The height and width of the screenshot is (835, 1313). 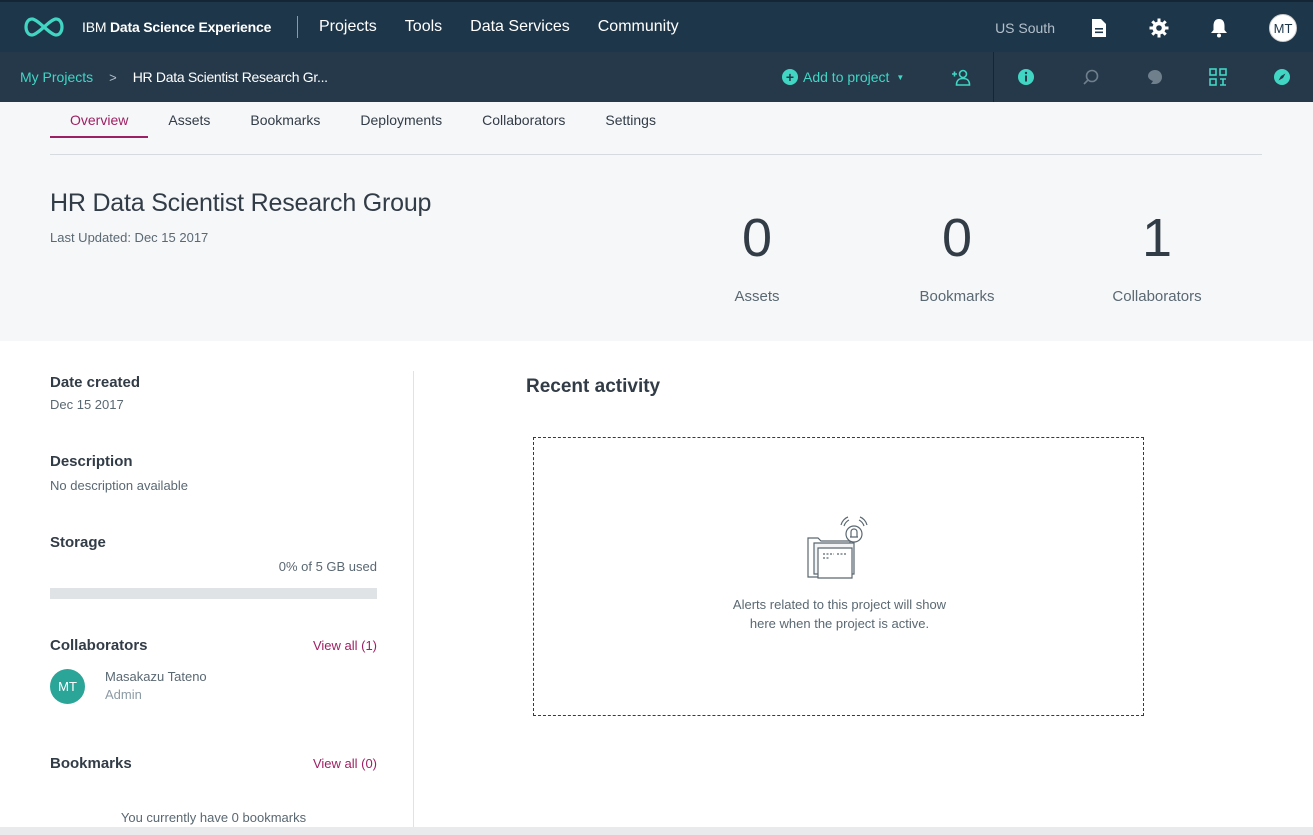 What do you see at coordinates (91, 763) in the screenshot?
I see `bookmarks-label: Bookmarks` at bounding box center [91, 763].